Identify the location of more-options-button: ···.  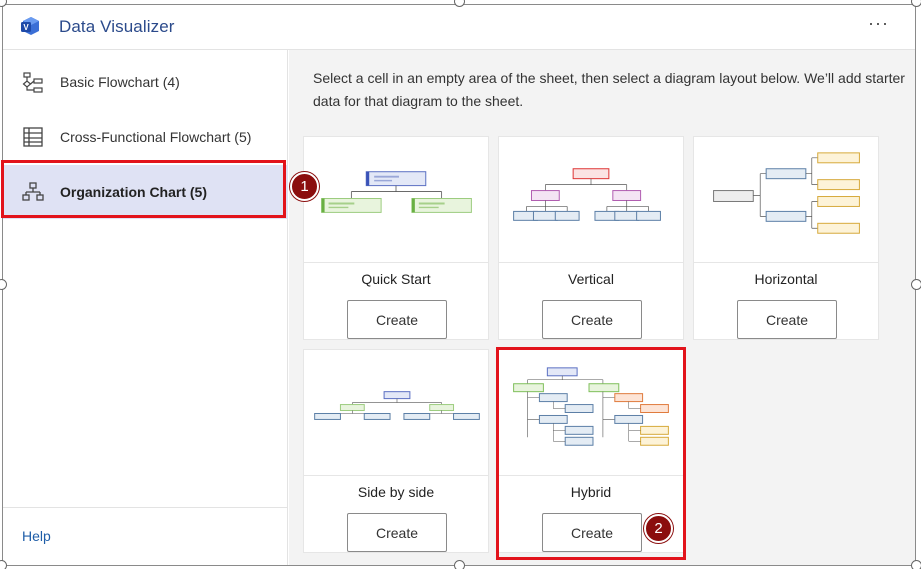
(878, 23).